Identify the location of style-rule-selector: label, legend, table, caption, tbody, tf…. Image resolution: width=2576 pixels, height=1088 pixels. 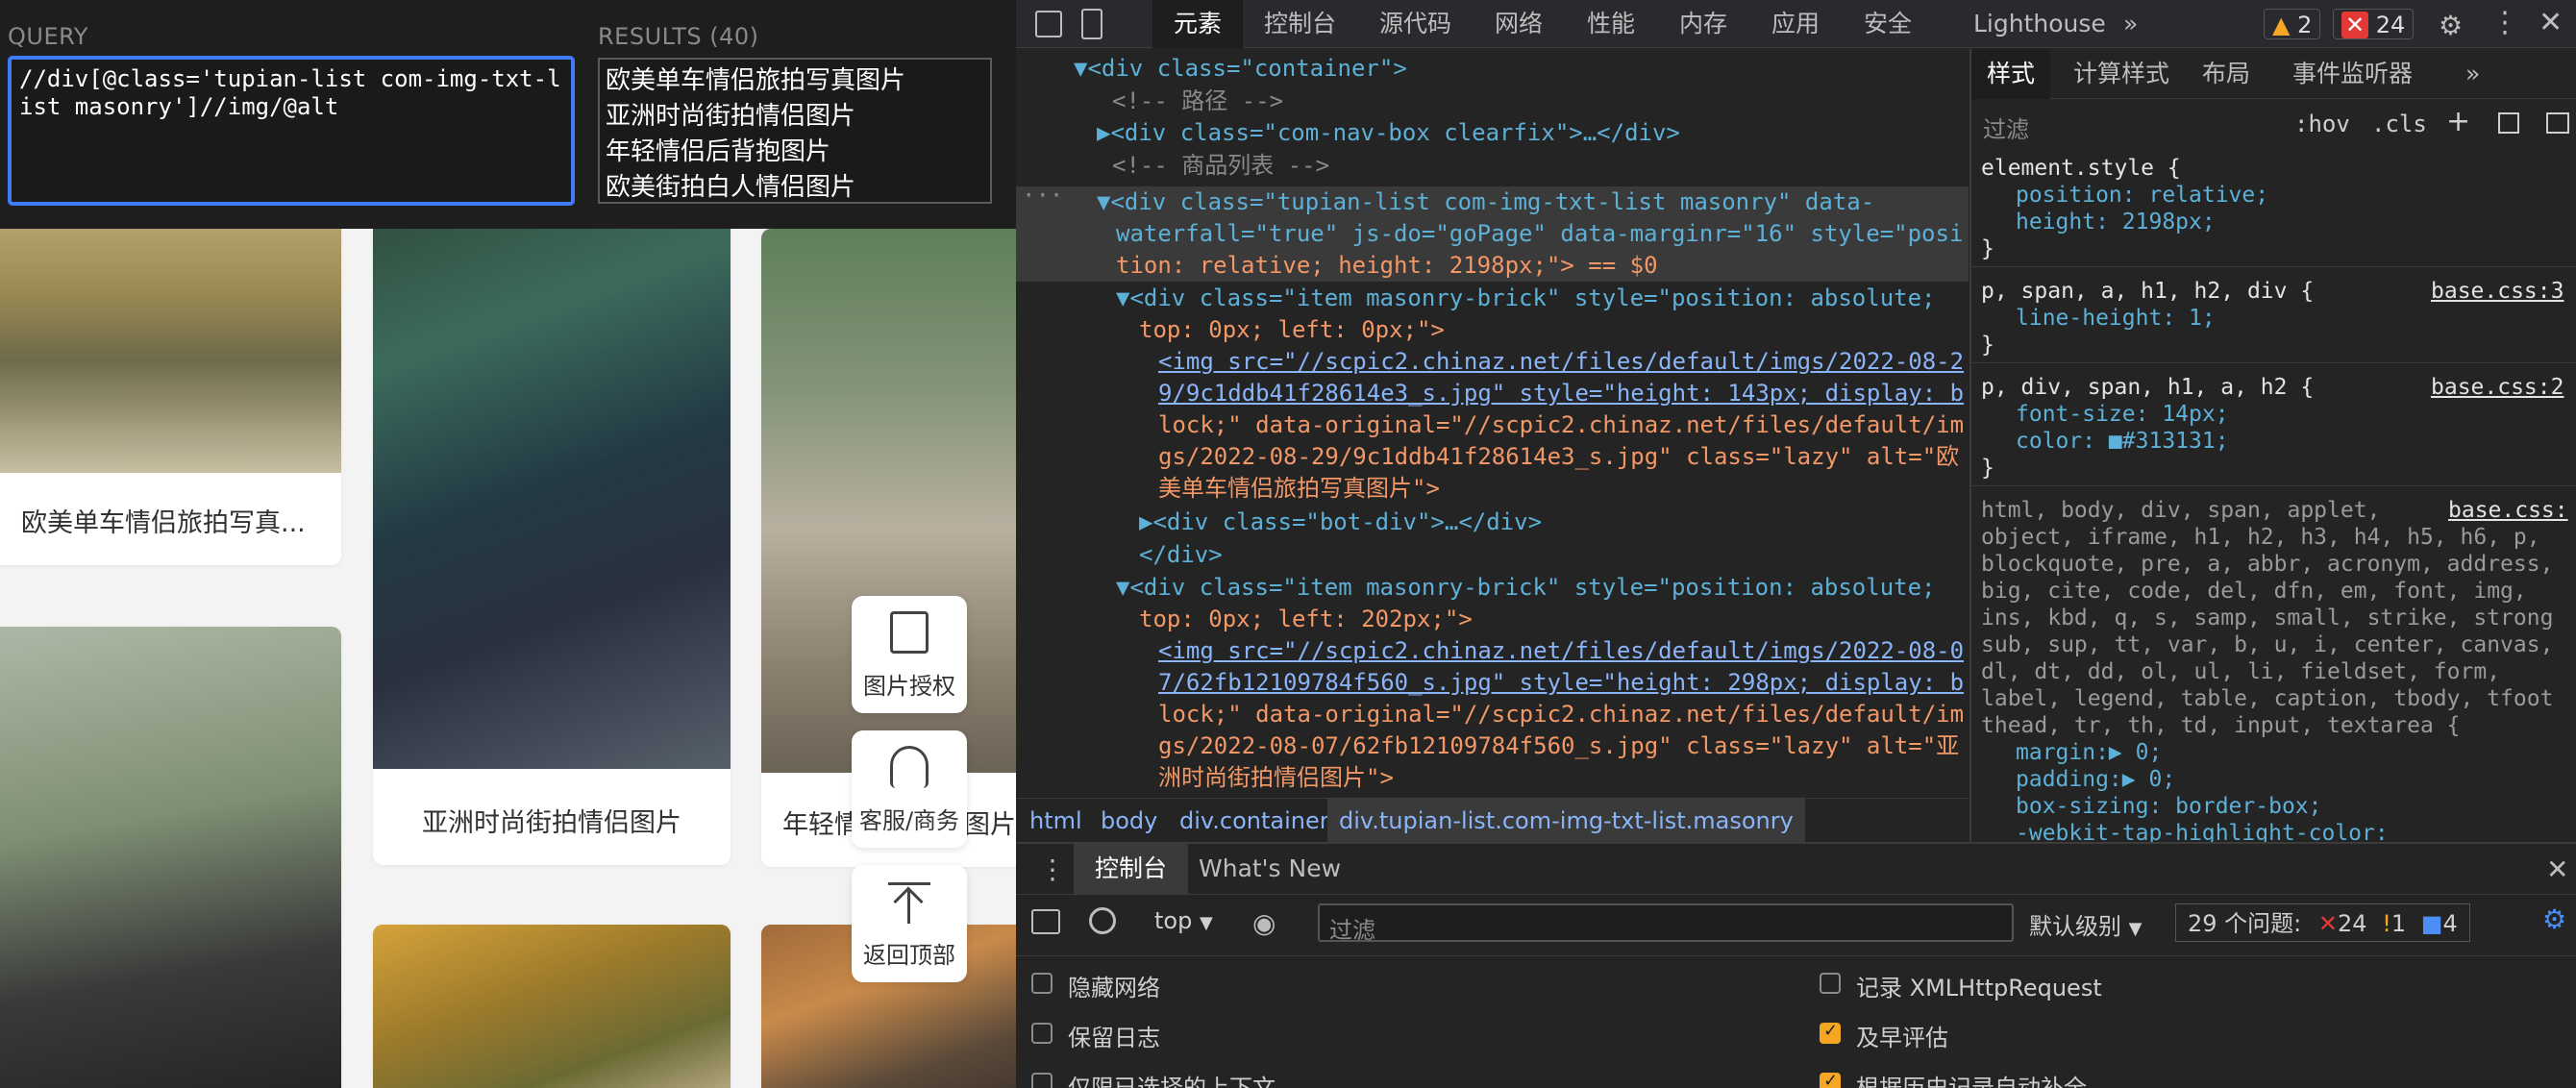
(2267, 698).